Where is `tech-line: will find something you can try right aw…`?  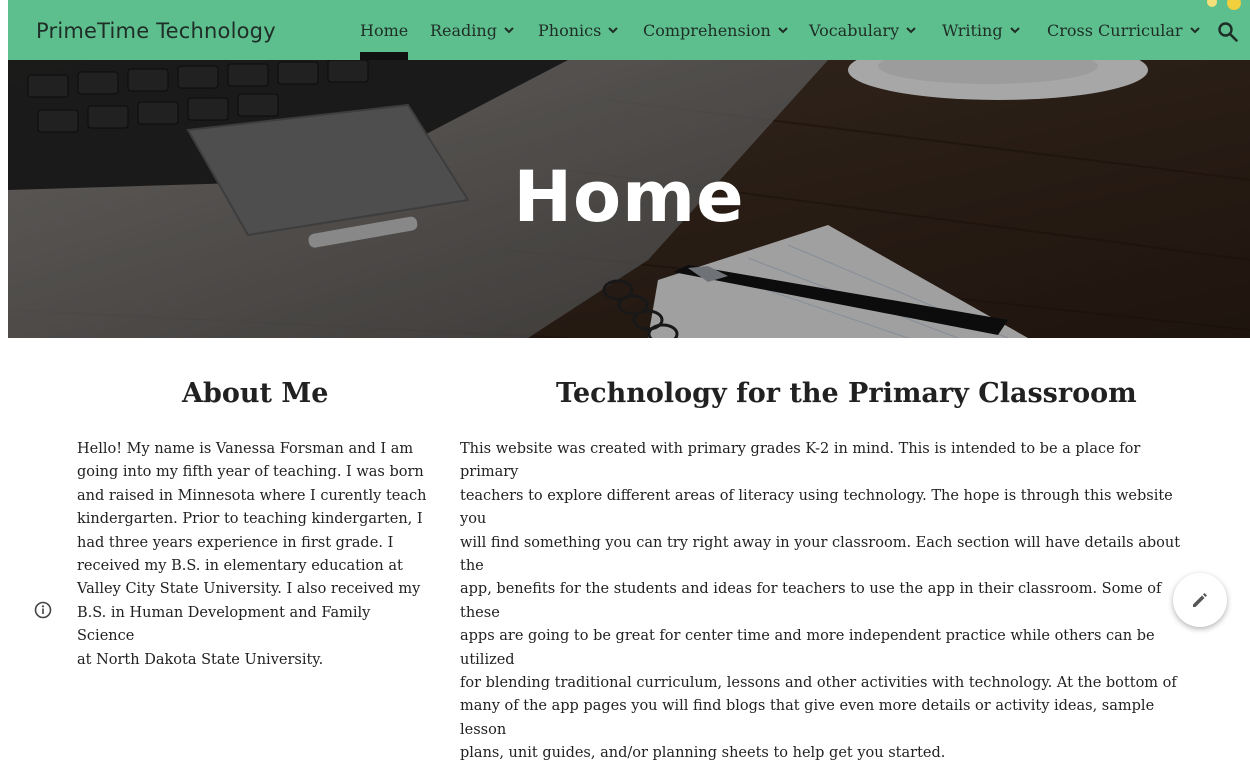 tech-line: will find something you can try right aw… is located at coordinates (820, 554).